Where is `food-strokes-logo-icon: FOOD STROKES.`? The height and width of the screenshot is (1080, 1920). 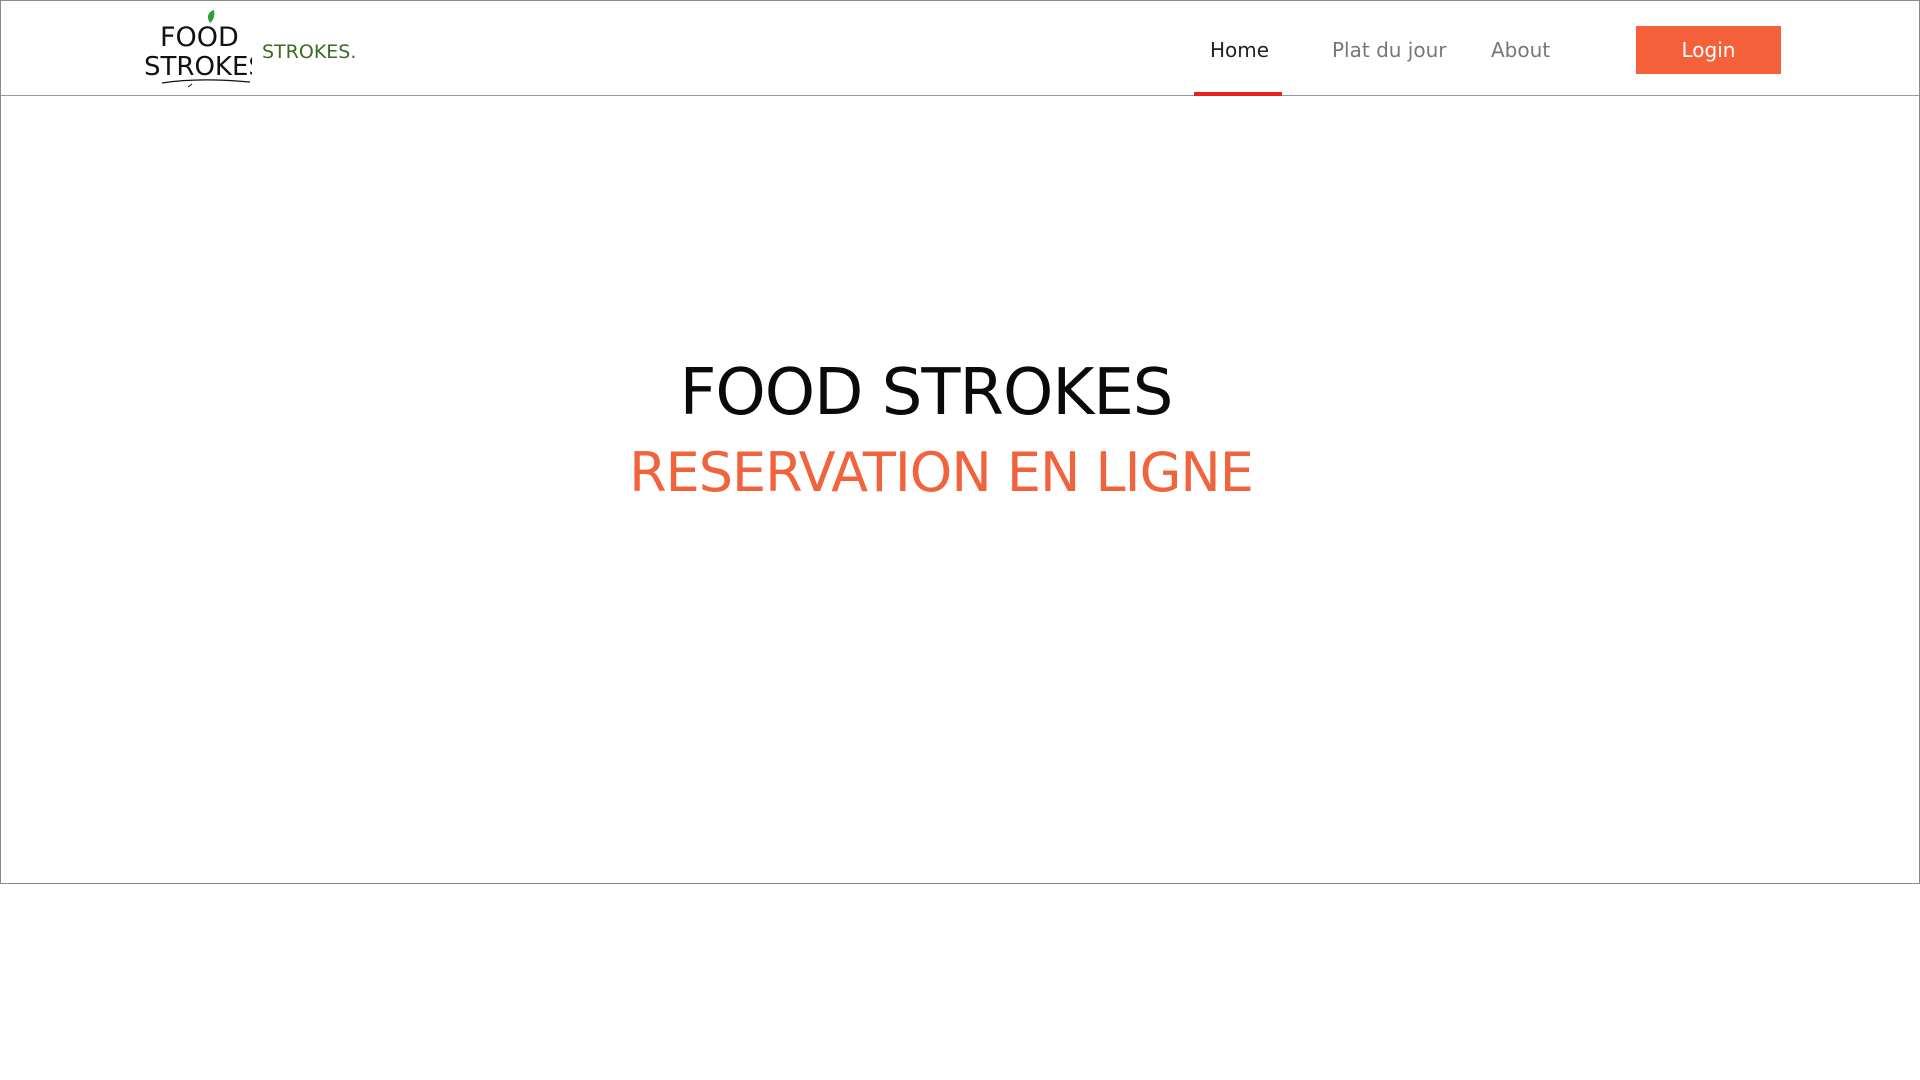
food-strokes-logo-icon: FOOD STROKES. is located at coordinates (207, 49).